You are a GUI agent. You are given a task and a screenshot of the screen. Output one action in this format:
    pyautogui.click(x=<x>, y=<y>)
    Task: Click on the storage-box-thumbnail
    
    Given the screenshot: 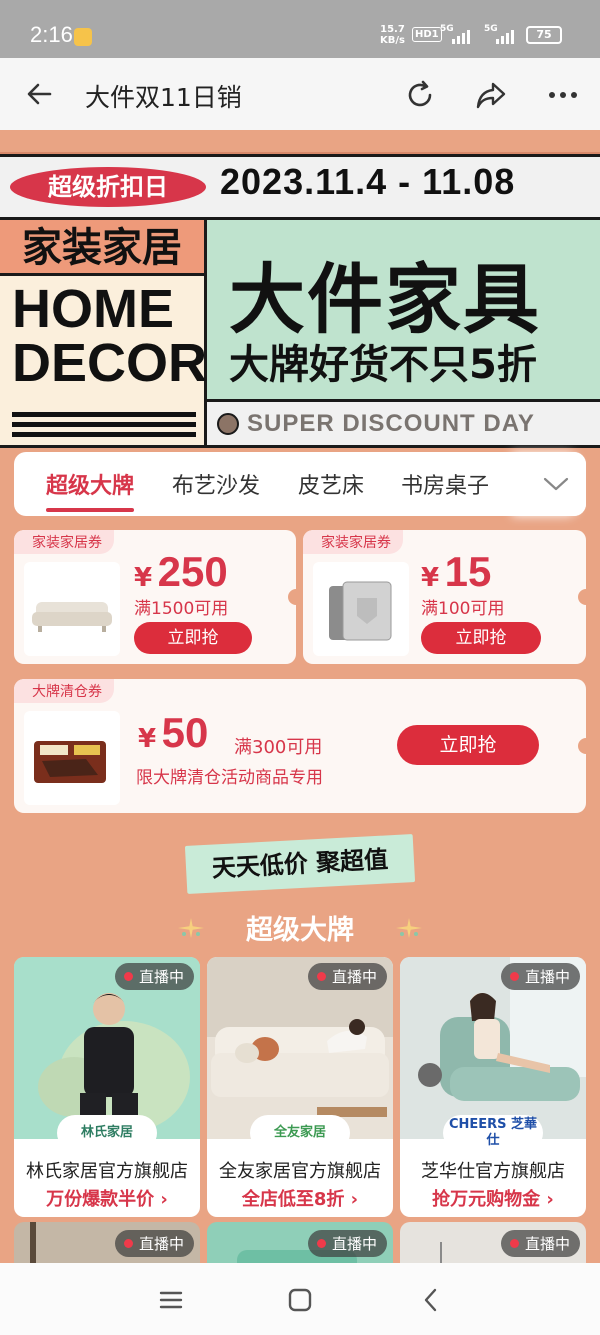 What is the action you would take?
    pyautogui.click(x=361, y=609)
    